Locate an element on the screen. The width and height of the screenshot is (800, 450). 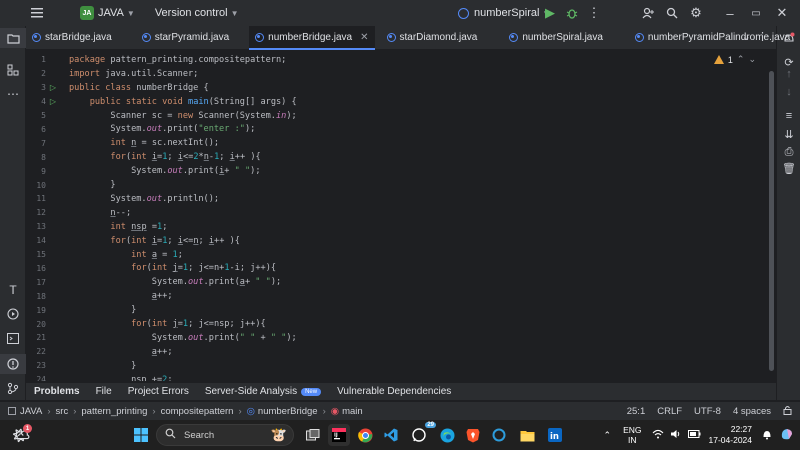
main-menu-icon is located at coordinates (37, 13).